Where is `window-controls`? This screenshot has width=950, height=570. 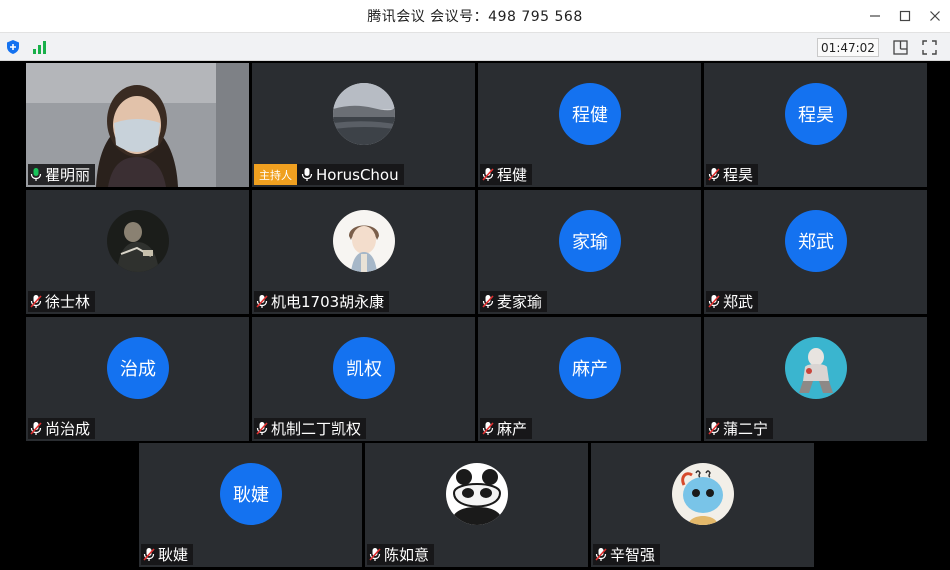 window-controls is located at coordinates (905, 16).